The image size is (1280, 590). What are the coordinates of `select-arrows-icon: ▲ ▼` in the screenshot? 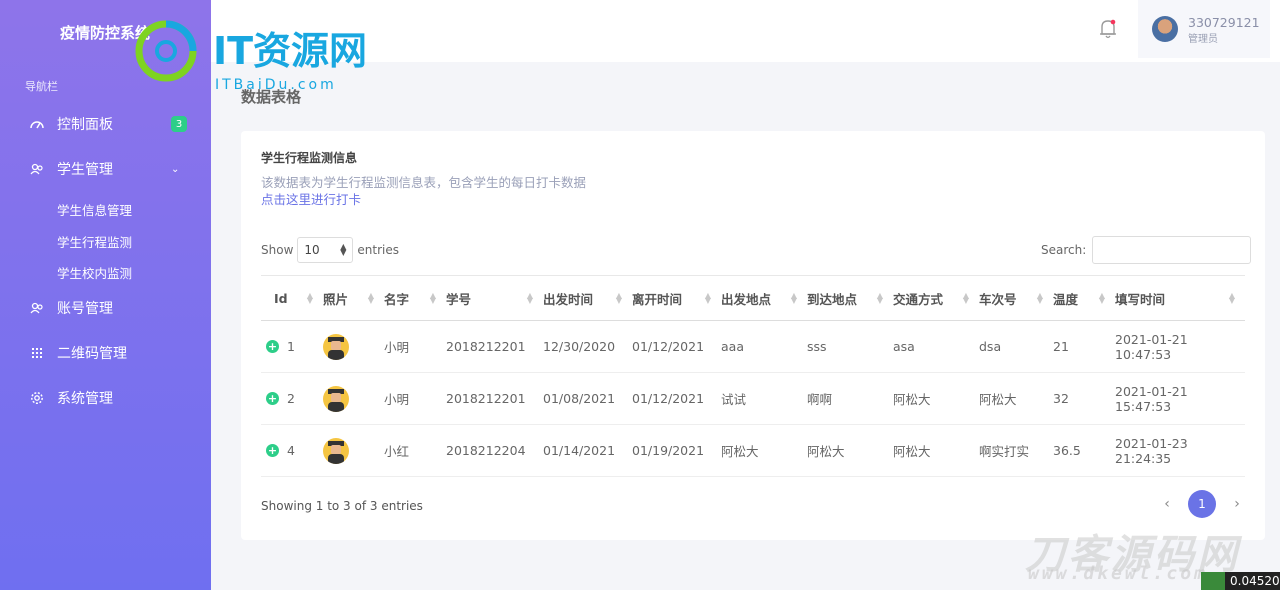 It's located at (343, 249).